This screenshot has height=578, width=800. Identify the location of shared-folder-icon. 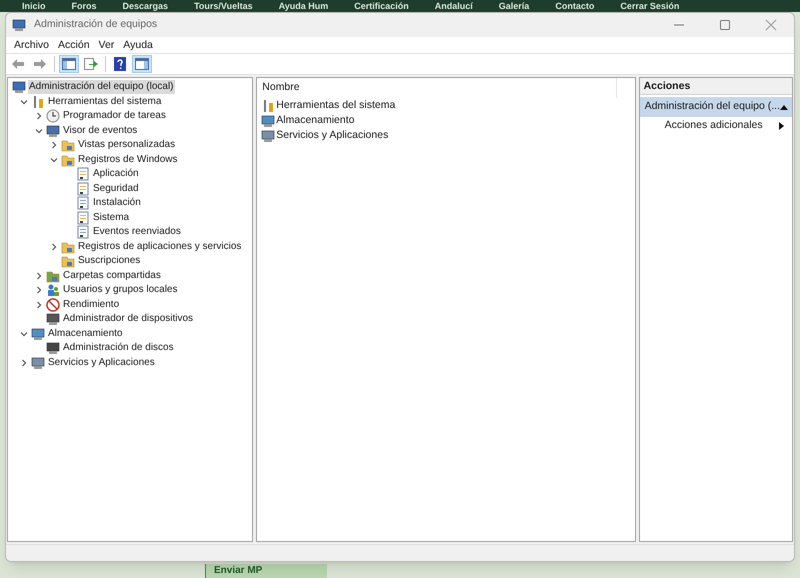
(53, 275).